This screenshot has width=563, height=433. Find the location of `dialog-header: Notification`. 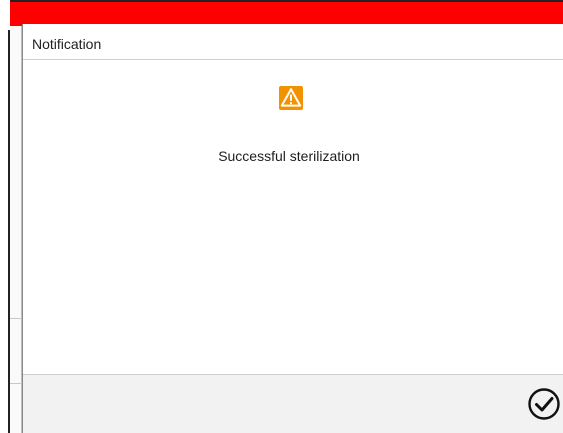

dialog-header: Notification is located at coordinates (293, 42).